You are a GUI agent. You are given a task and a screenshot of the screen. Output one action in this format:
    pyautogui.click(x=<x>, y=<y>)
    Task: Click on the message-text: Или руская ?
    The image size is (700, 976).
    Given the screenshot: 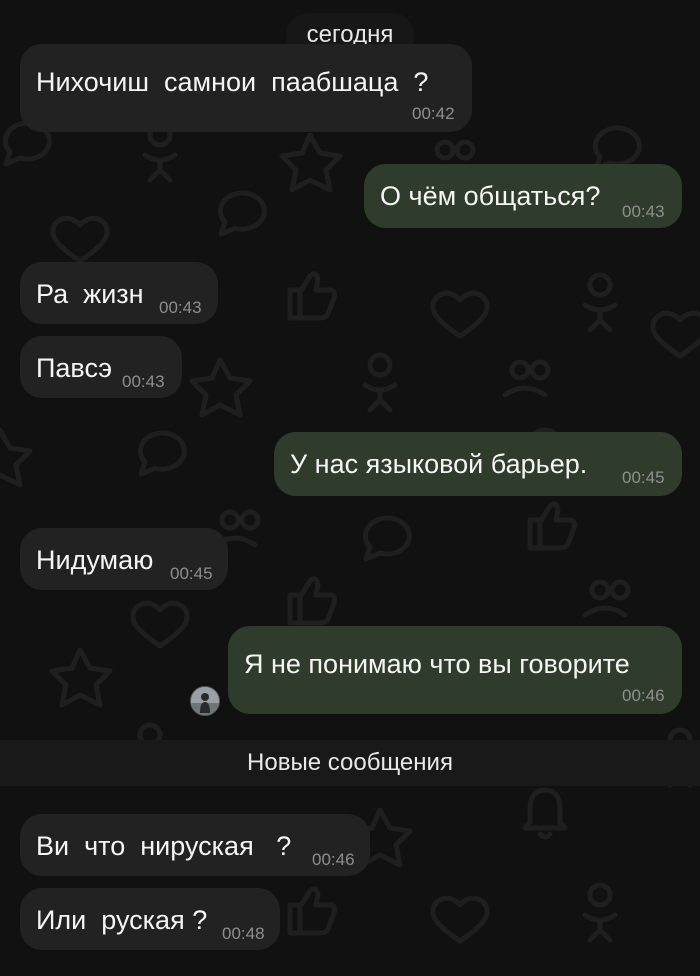 What is the action you would take?
    pyautogui.click(x=122, y=920)
    